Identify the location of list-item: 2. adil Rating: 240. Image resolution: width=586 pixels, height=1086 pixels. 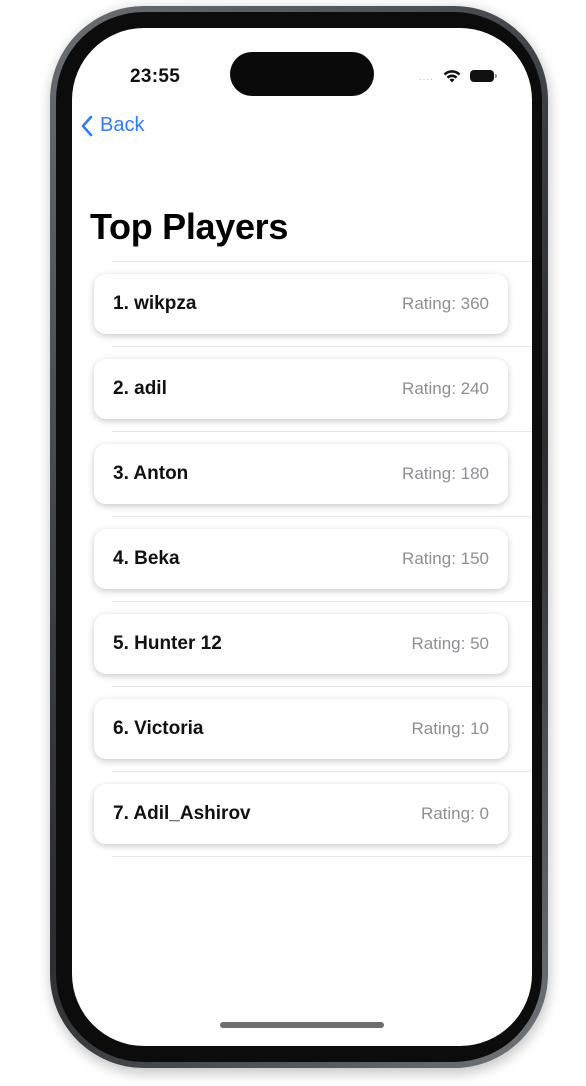
(302, 388).